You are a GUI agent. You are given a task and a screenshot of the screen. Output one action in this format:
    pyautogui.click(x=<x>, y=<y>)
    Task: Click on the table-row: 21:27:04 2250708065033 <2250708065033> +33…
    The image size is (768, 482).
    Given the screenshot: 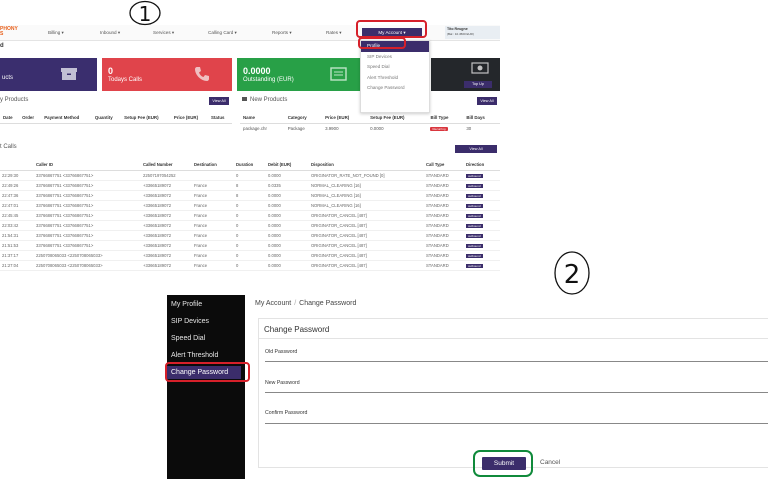 What is the action you would take?
    pyautogui.click(x=250, y=265)
    